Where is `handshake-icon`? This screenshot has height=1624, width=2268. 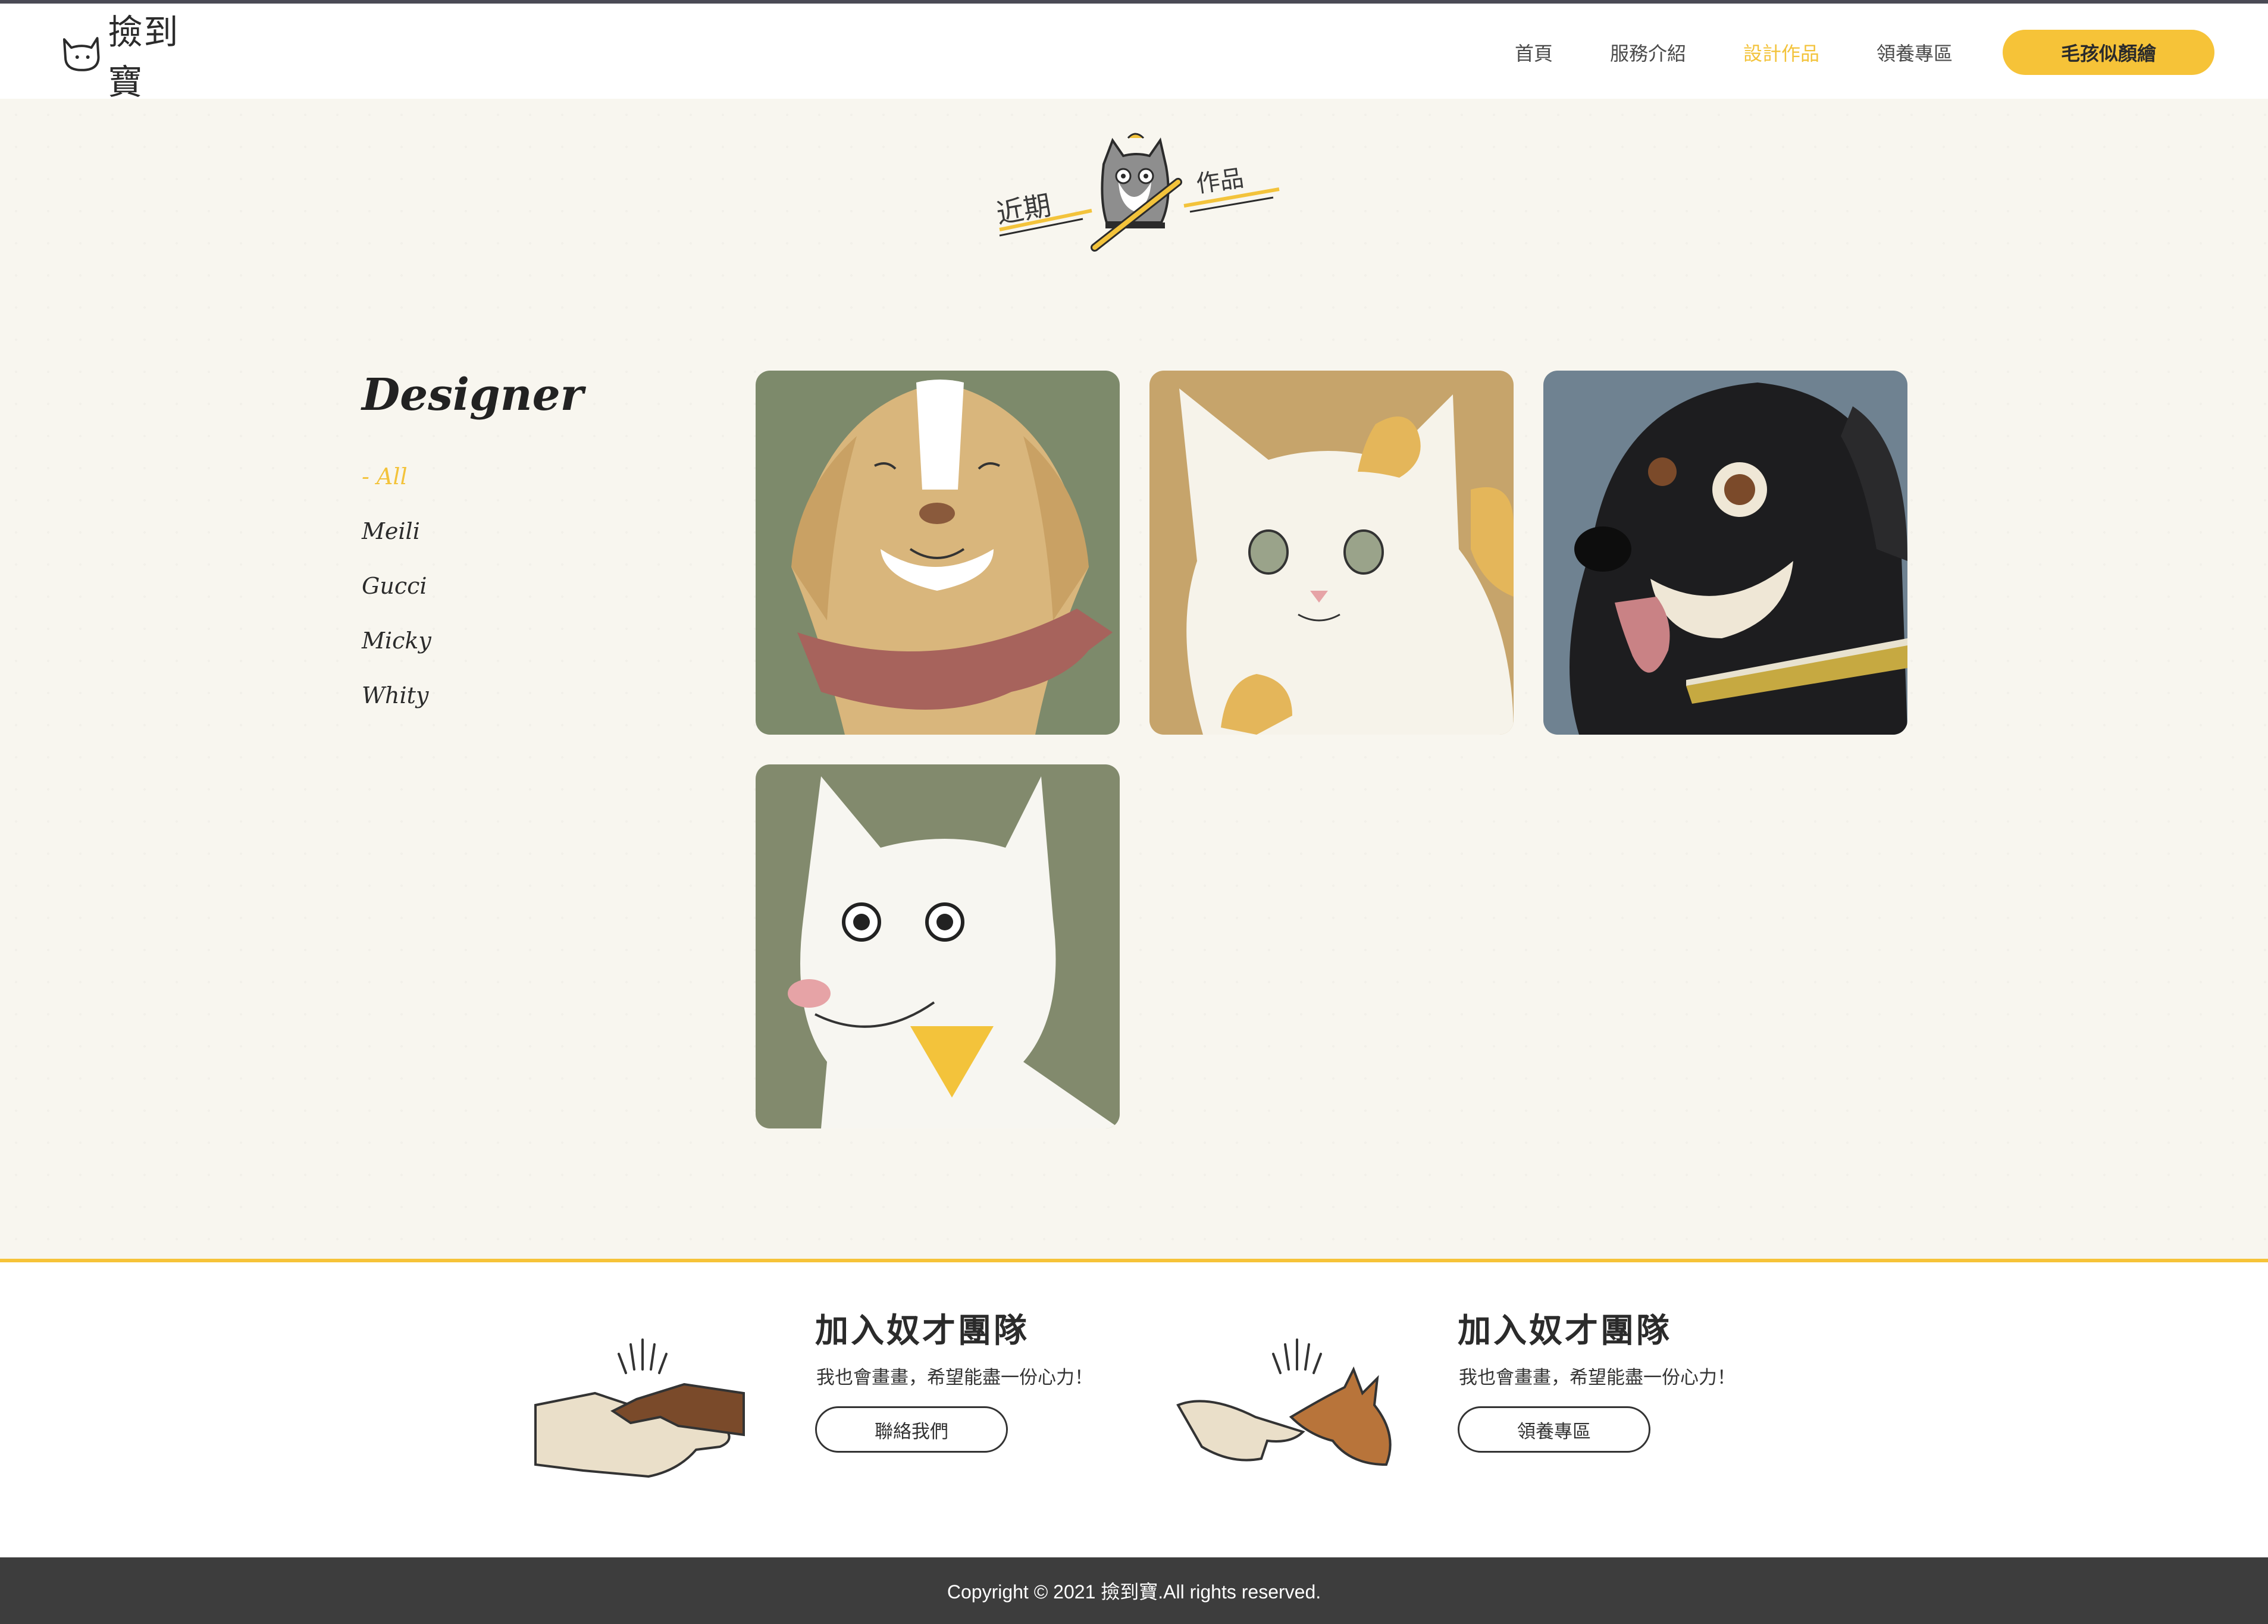
handshake-icon is located at coordinates (640, 1408).